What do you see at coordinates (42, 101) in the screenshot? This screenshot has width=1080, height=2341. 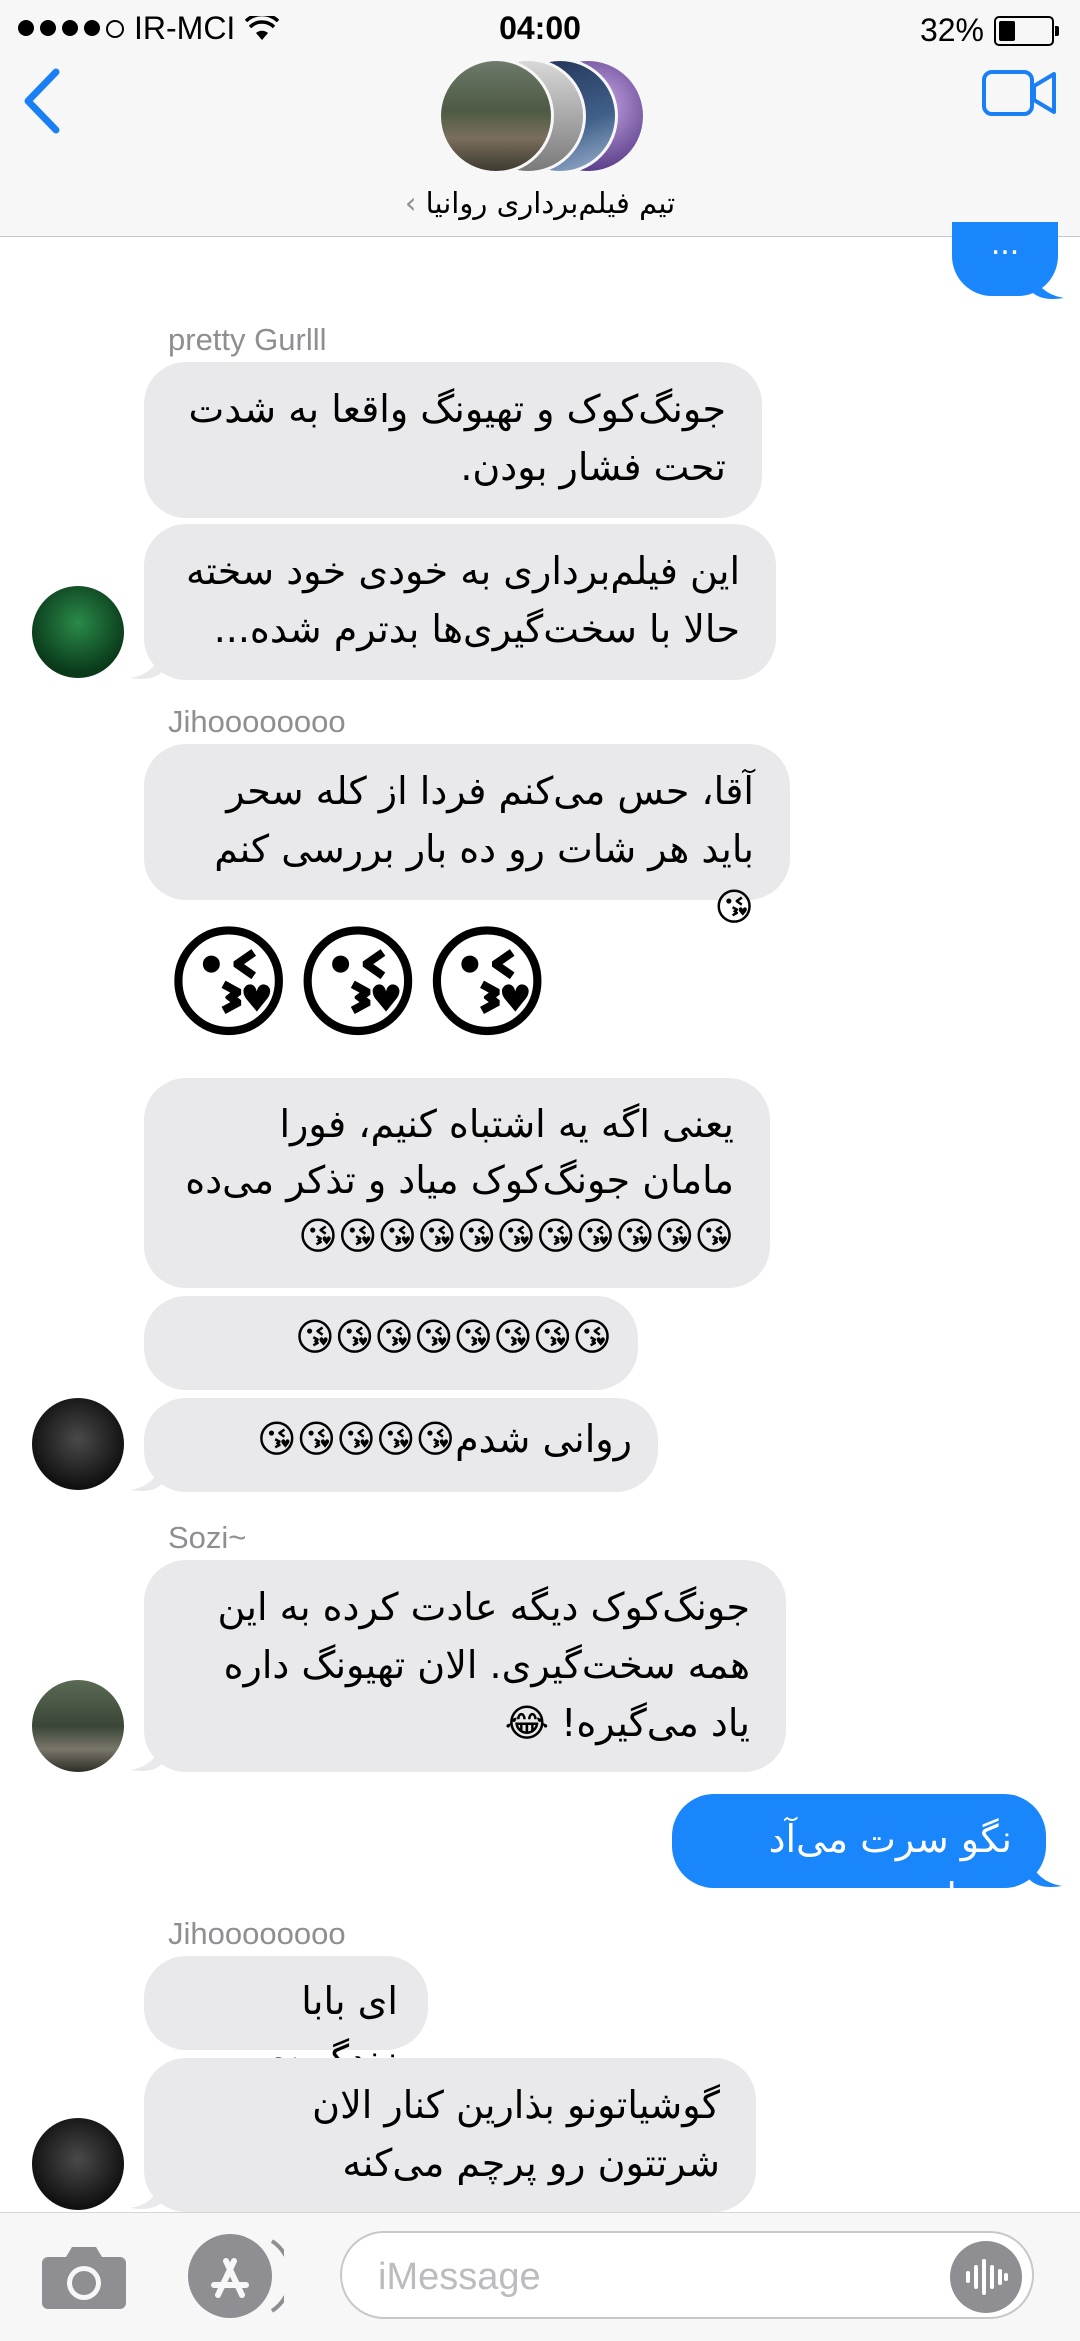 I see `back-chevron-icon` at bounding box center [42, 101].